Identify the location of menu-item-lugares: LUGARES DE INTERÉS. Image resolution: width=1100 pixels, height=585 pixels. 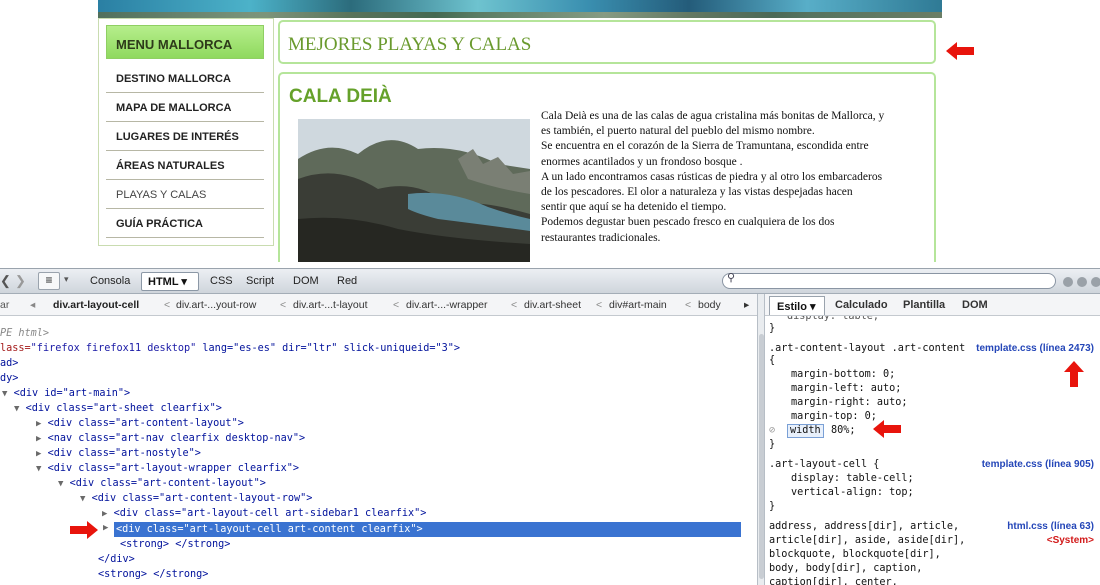
(185, 136).